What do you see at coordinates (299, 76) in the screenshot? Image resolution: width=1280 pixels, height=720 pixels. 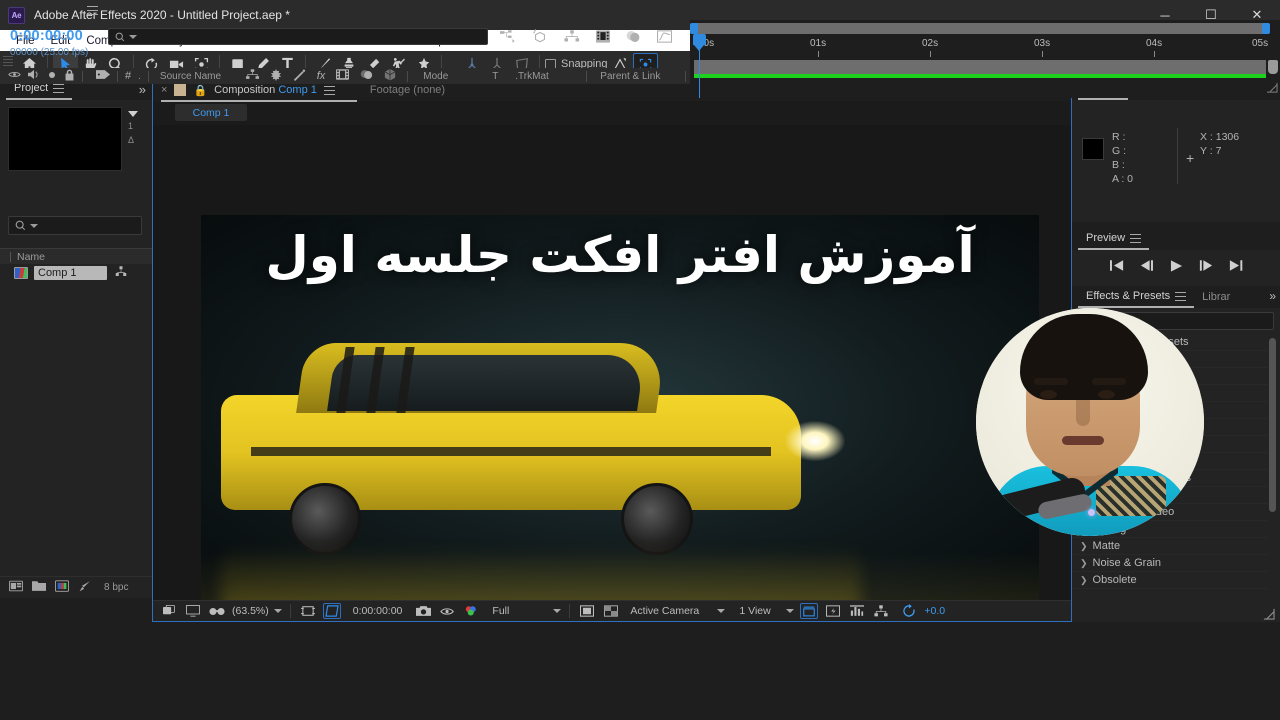 I see `mask-switch-icon` at bounding box center [299, 76].